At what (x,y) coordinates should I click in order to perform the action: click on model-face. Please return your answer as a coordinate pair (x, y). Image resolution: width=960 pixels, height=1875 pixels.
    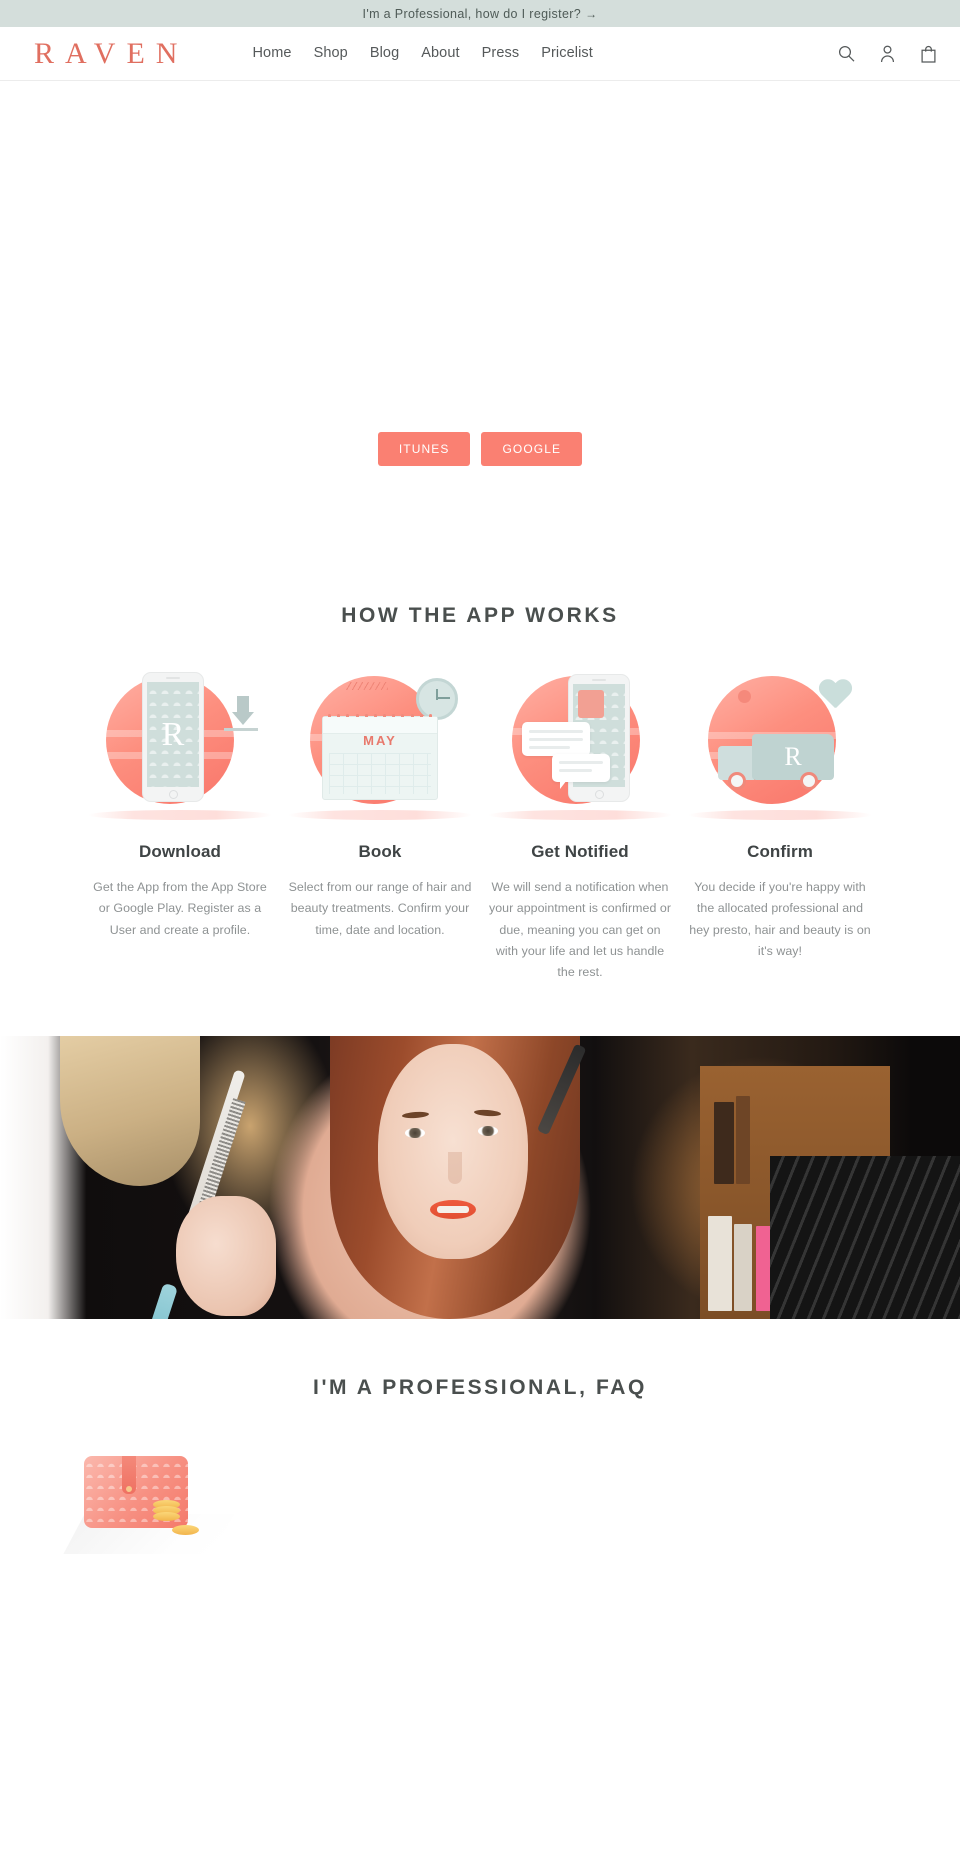
    Looking at the image, I should click on (453, 1151).